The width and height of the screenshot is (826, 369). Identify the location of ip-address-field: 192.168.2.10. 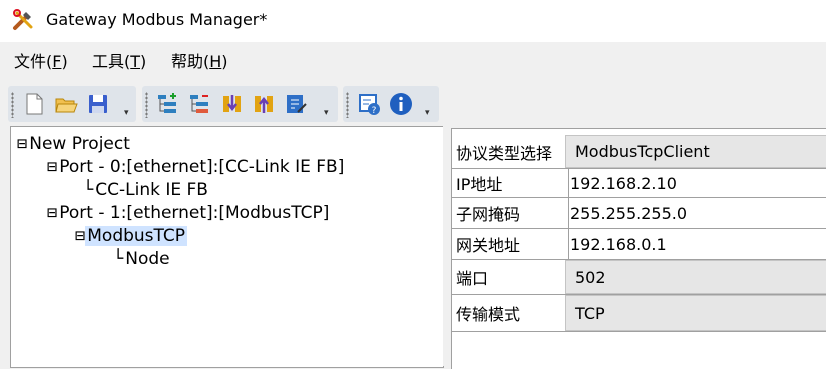
(695, 183).